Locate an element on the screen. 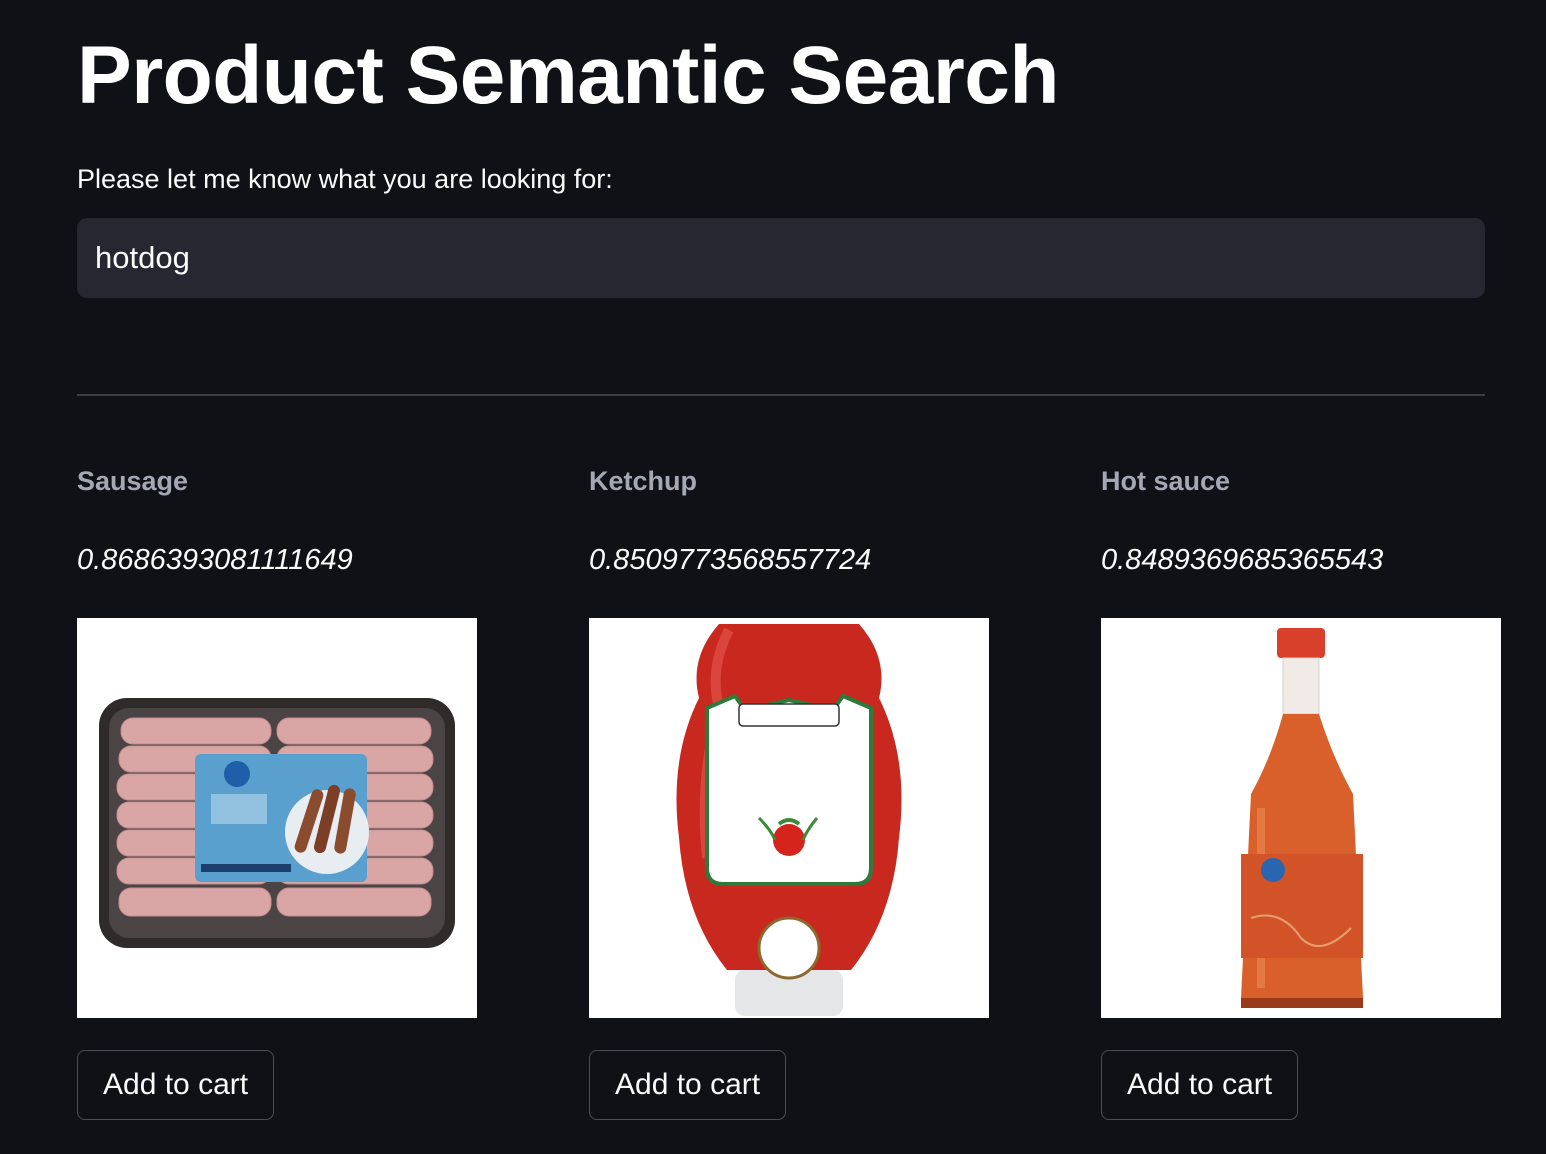 This screenshot has height=1154, width=1546. divider is located at coordinates (781, 395).